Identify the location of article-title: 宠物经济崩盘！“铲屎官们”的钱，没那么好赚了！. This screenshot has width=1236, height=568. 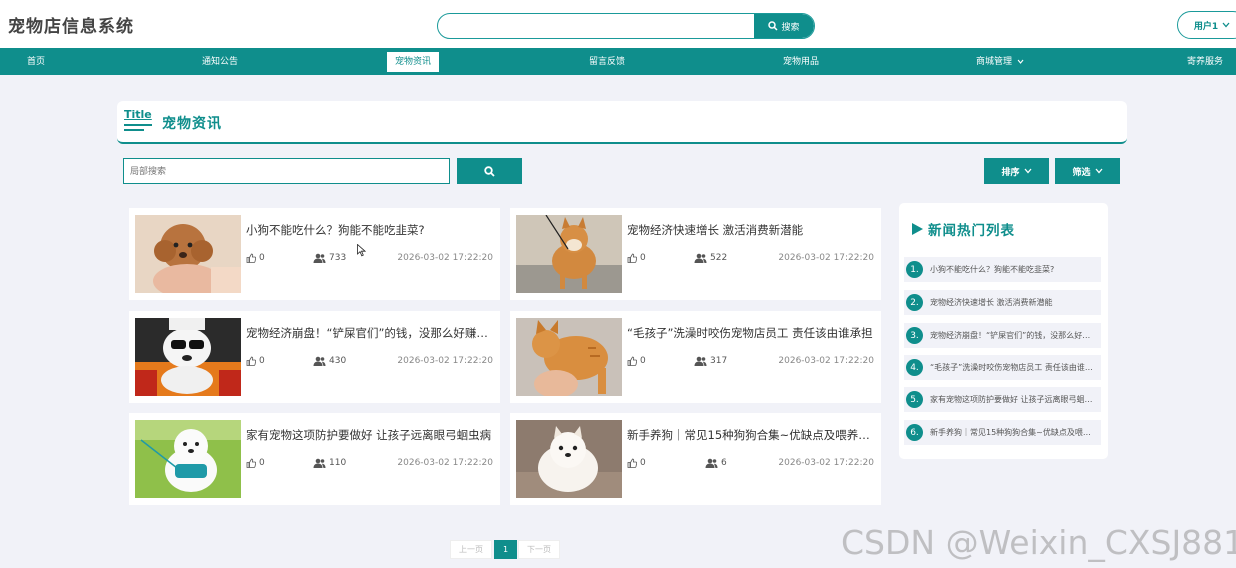
(370, 333).